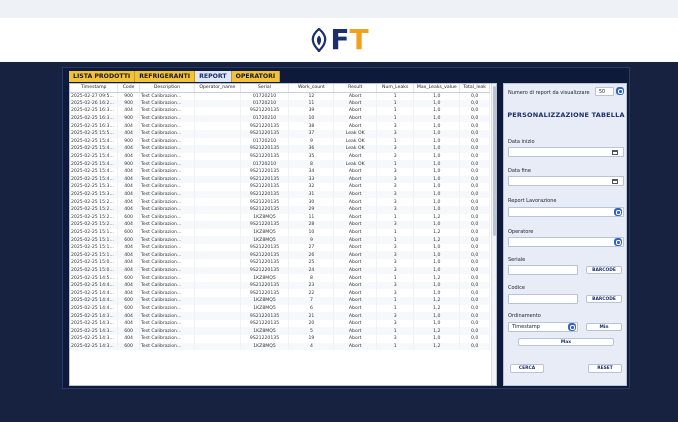 Image resolution: width=678 pixels, height=422 pixels. What do you see at coordinates (311, 88) in the screenshot?
I see `column-header: Work_count` at bounding box center [311, 88].